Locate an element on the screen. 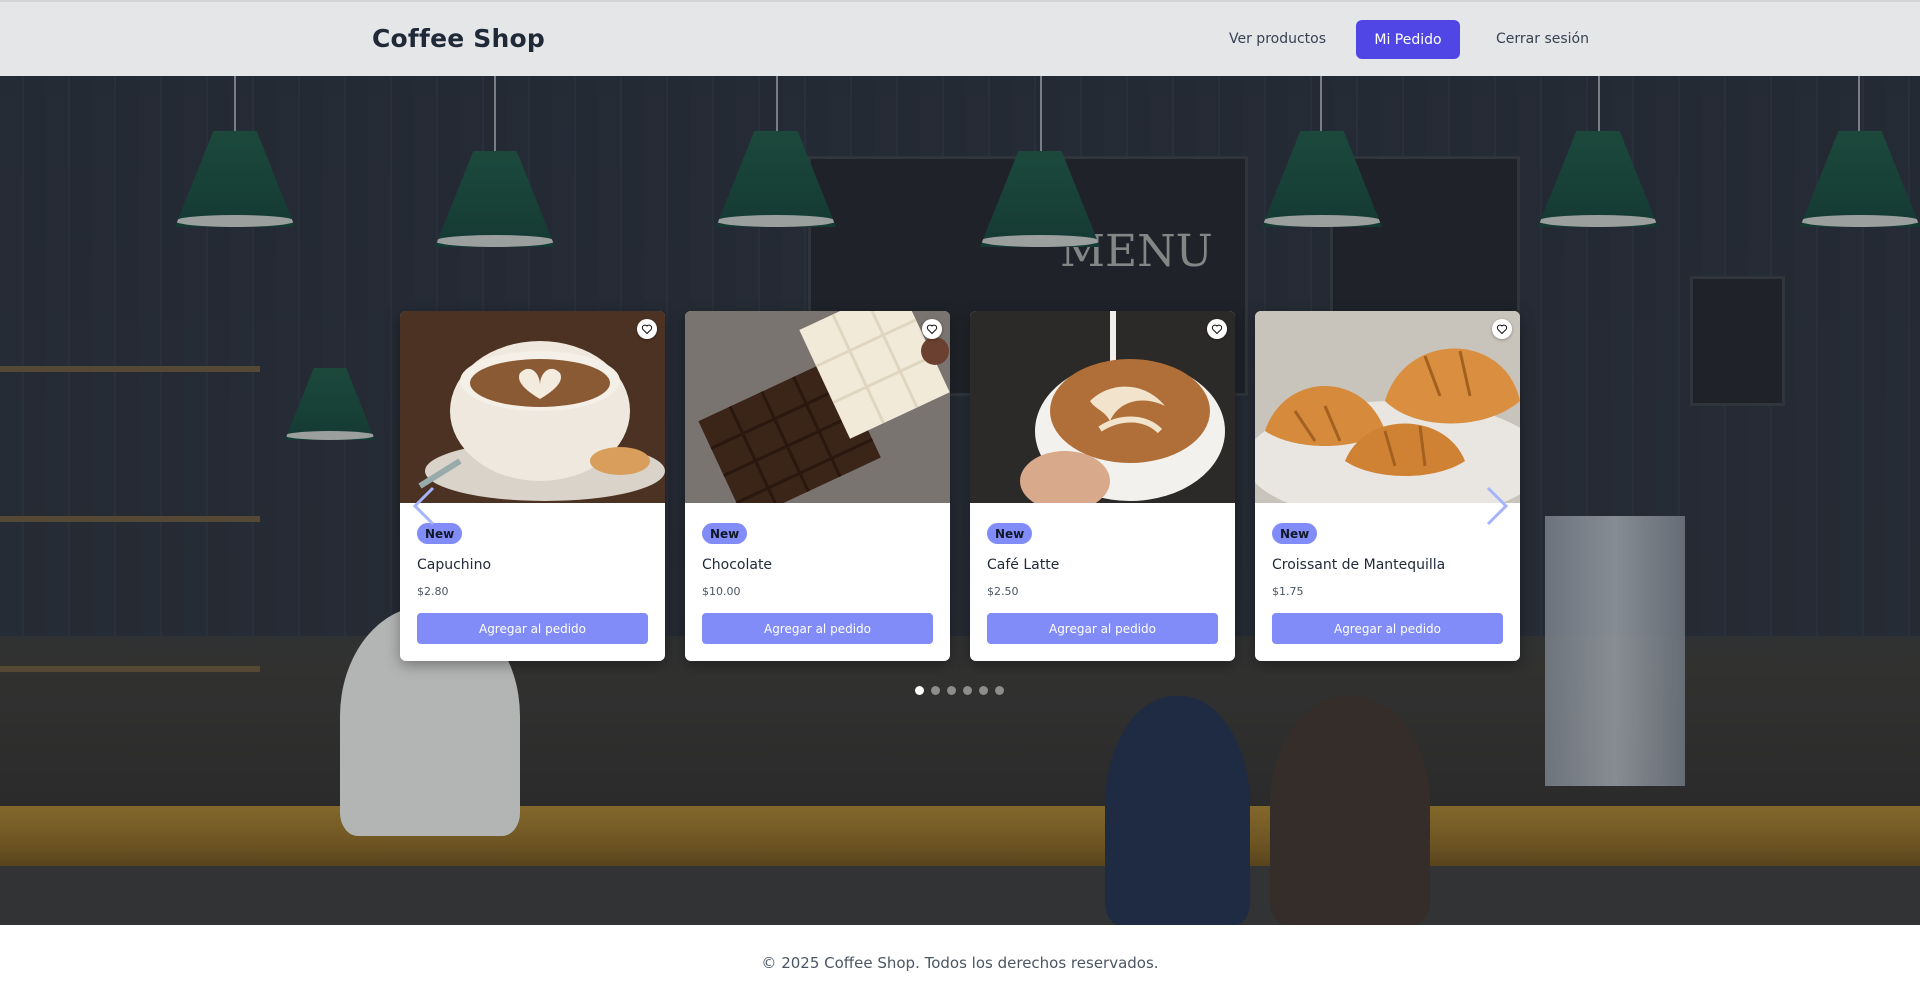 The height and width of the screenshot is (993, 1920). nav-products-link: Ver productos is located at coordinates (1277, 39).